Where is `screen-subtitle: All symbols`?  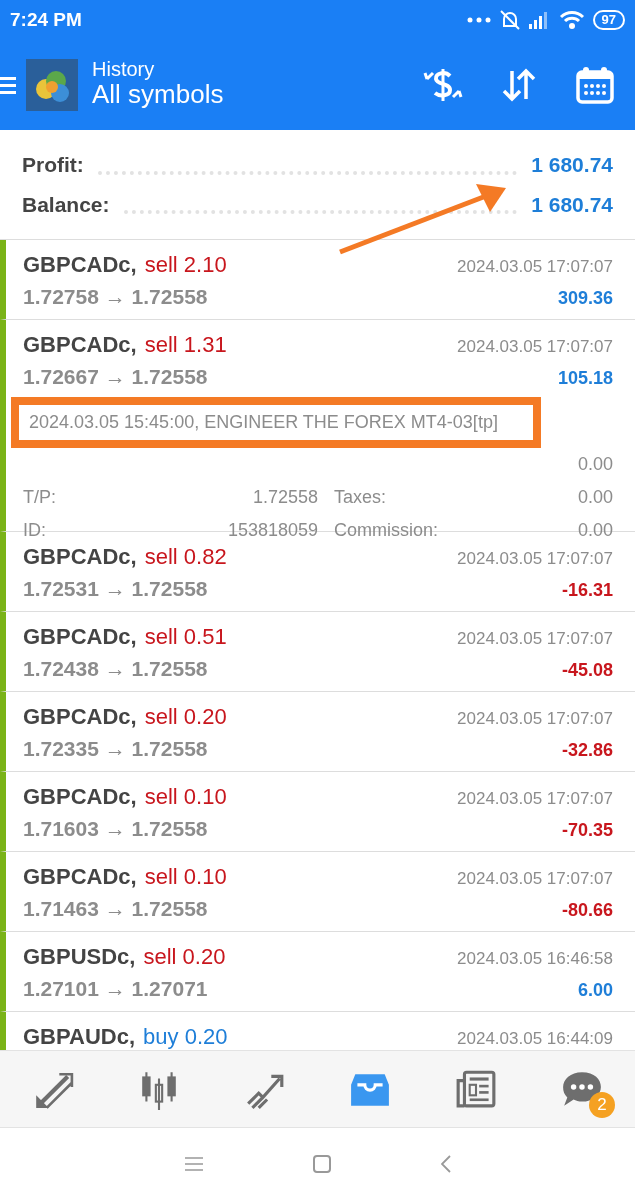
screen-subtitle: All symbols is located at coordinates (158, 95).